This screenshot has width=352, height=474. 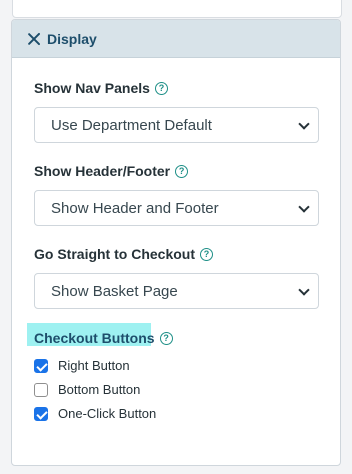 I want to click on checkout-buttons-label: Checkout Buttons ?, so click(x=103, y=338).